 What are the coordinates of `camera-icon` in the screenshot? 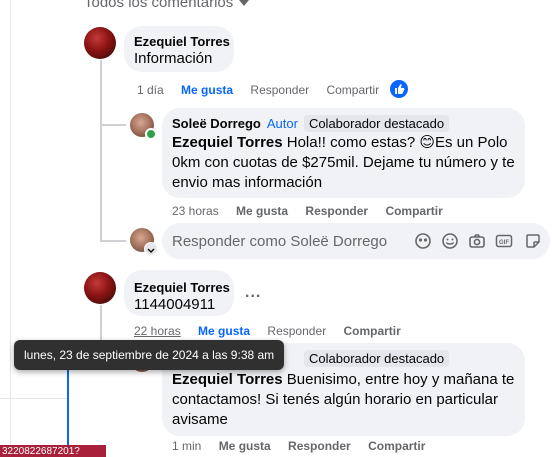 It's located at (477, 241).